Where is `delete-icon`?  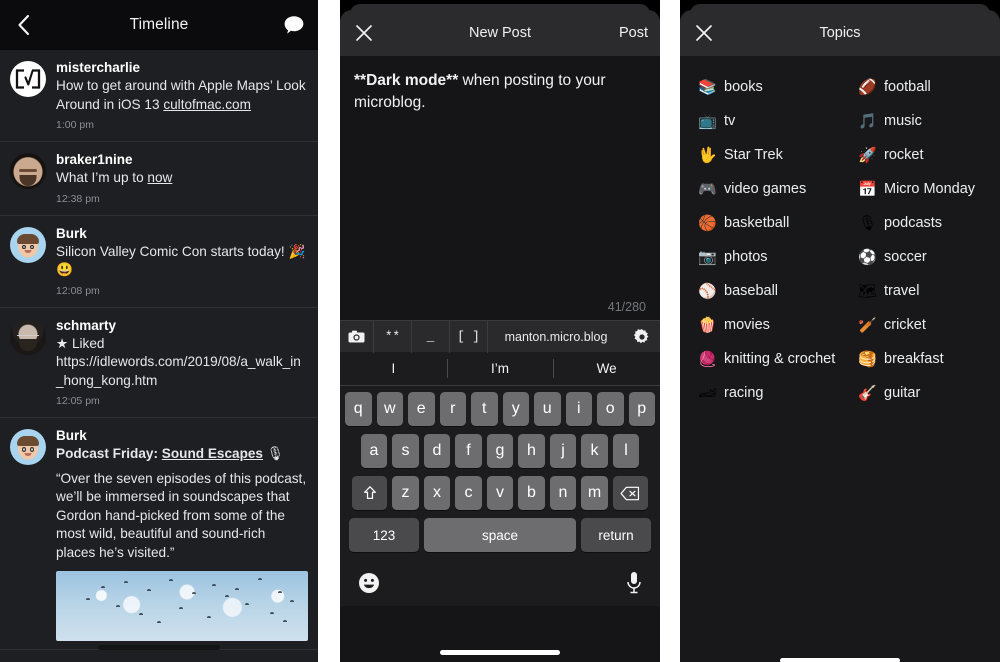
delete-icon is located at coordinates (630, 493).